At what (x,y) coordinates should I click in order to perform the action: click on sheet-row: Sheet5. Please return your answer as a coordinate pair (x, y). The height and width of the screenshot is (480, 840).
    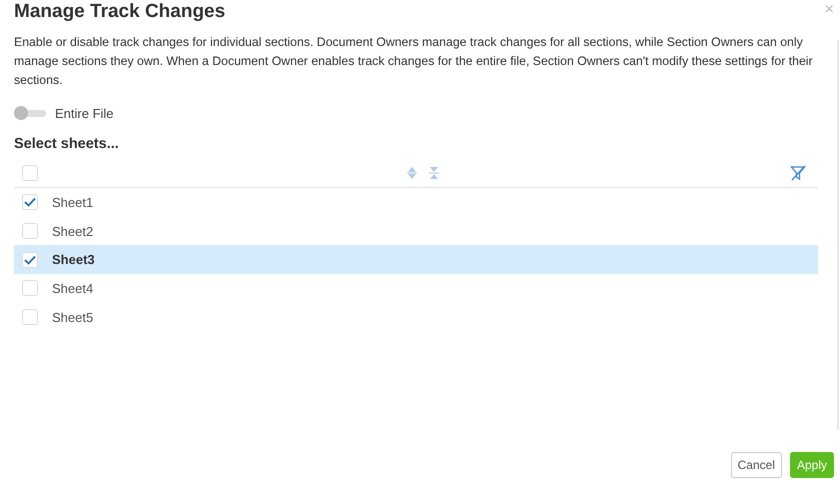
    Looking at the image, I should click on (416, 317).